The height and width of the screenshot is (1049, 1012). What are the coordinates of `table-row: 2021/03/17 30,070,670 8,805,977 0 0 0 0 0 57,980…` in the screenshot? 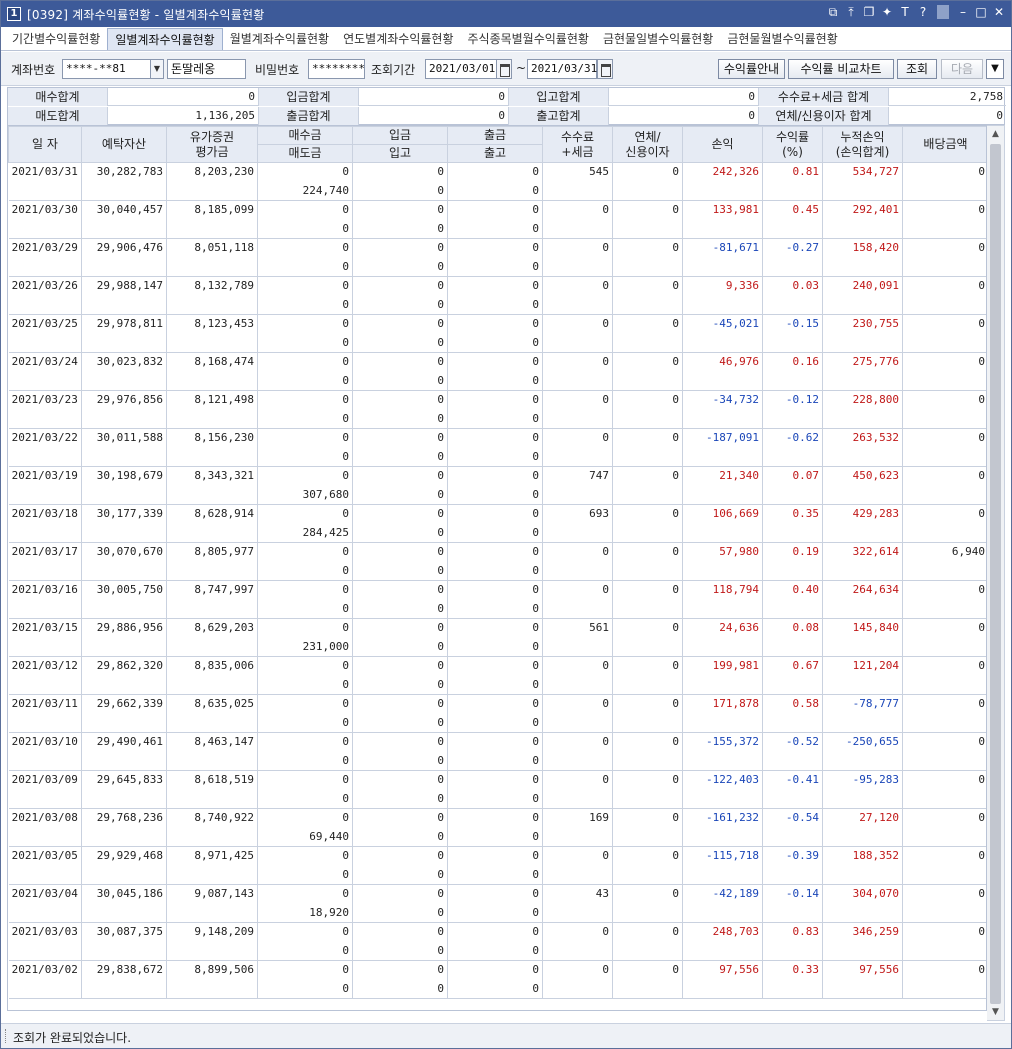 It's located at (497, 552).